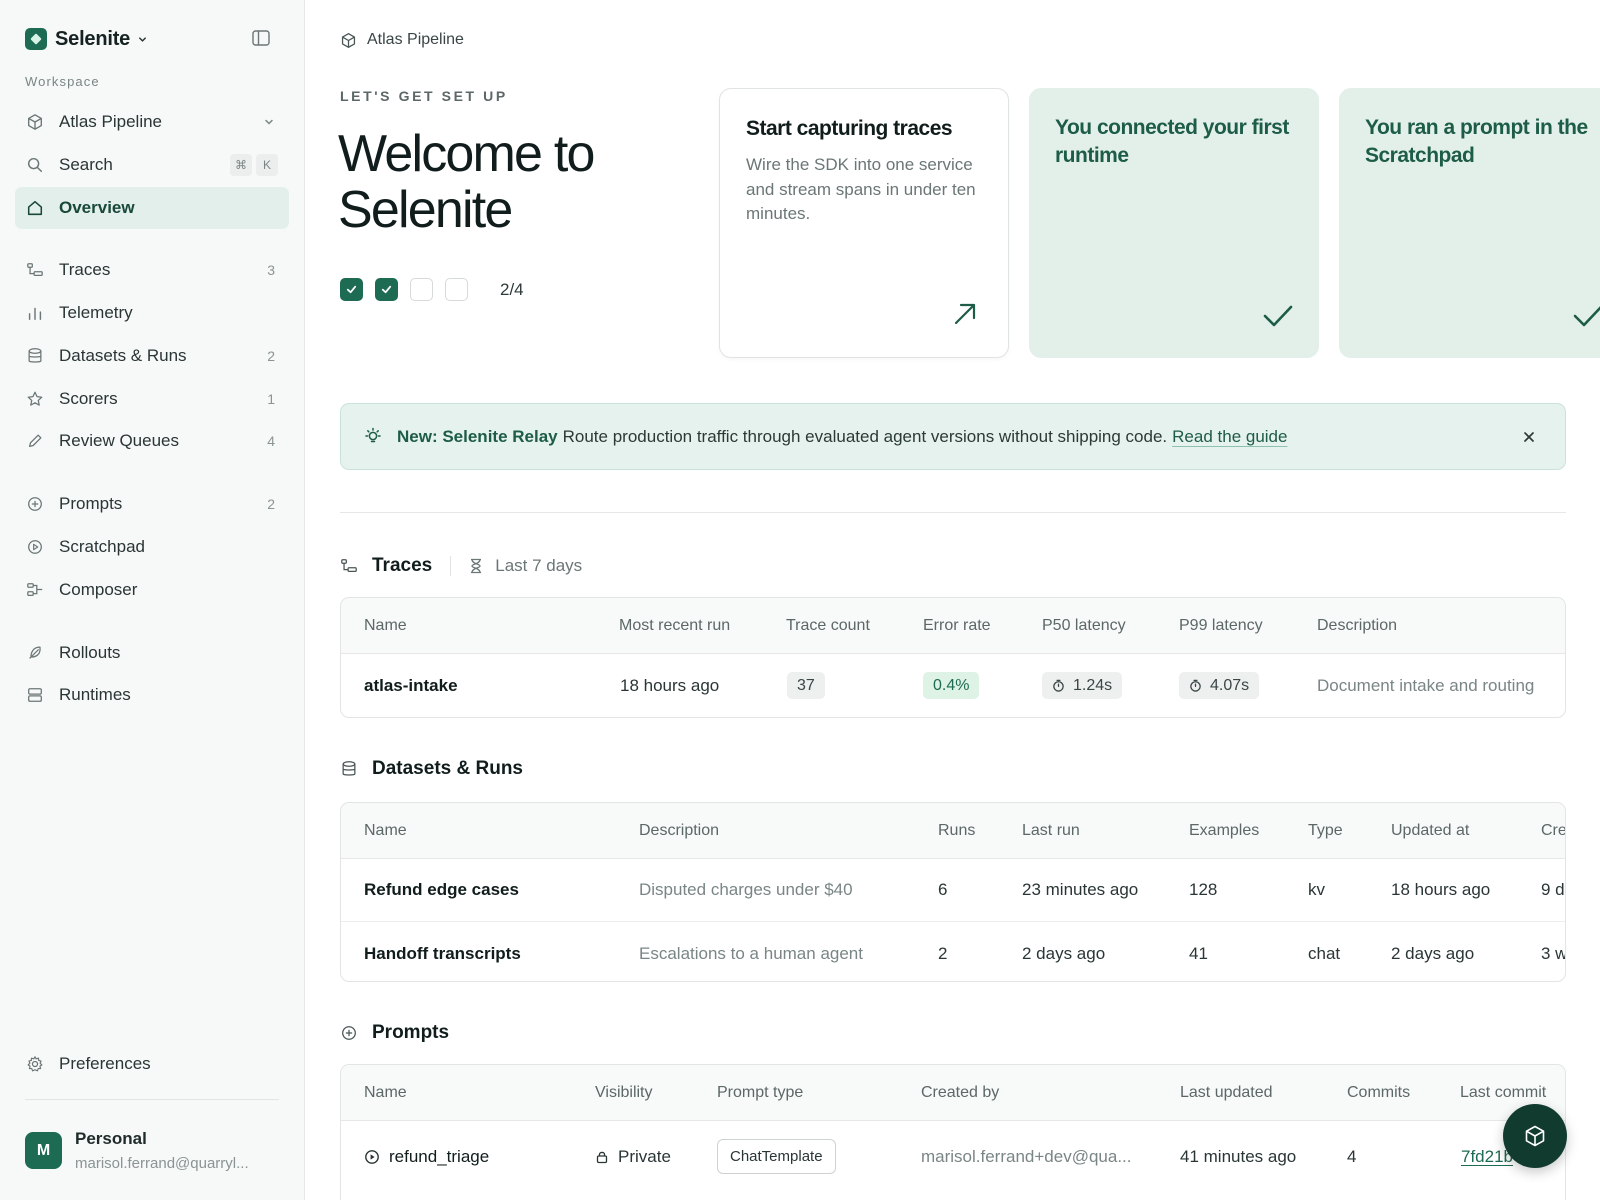  What do you see at coordinates (1051, 830) in the screenshot?
I see `column-header: Last run` at bounding box center [1051, 830].